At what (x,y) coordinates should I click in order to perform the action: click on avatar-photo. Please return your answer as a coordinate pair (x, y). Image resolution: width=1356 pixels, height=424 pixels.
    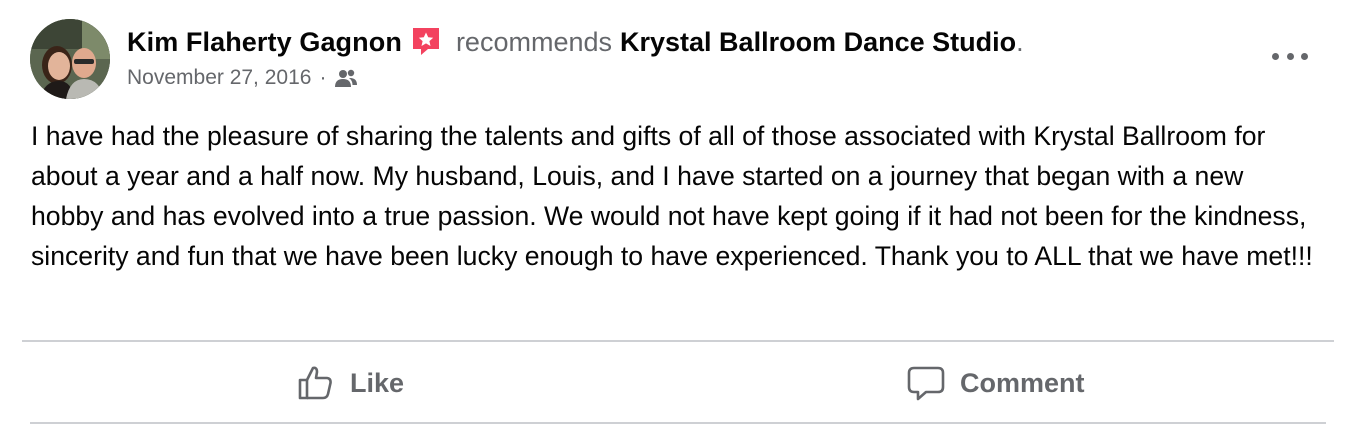
    Looking at the image, I should click on (70, 59).